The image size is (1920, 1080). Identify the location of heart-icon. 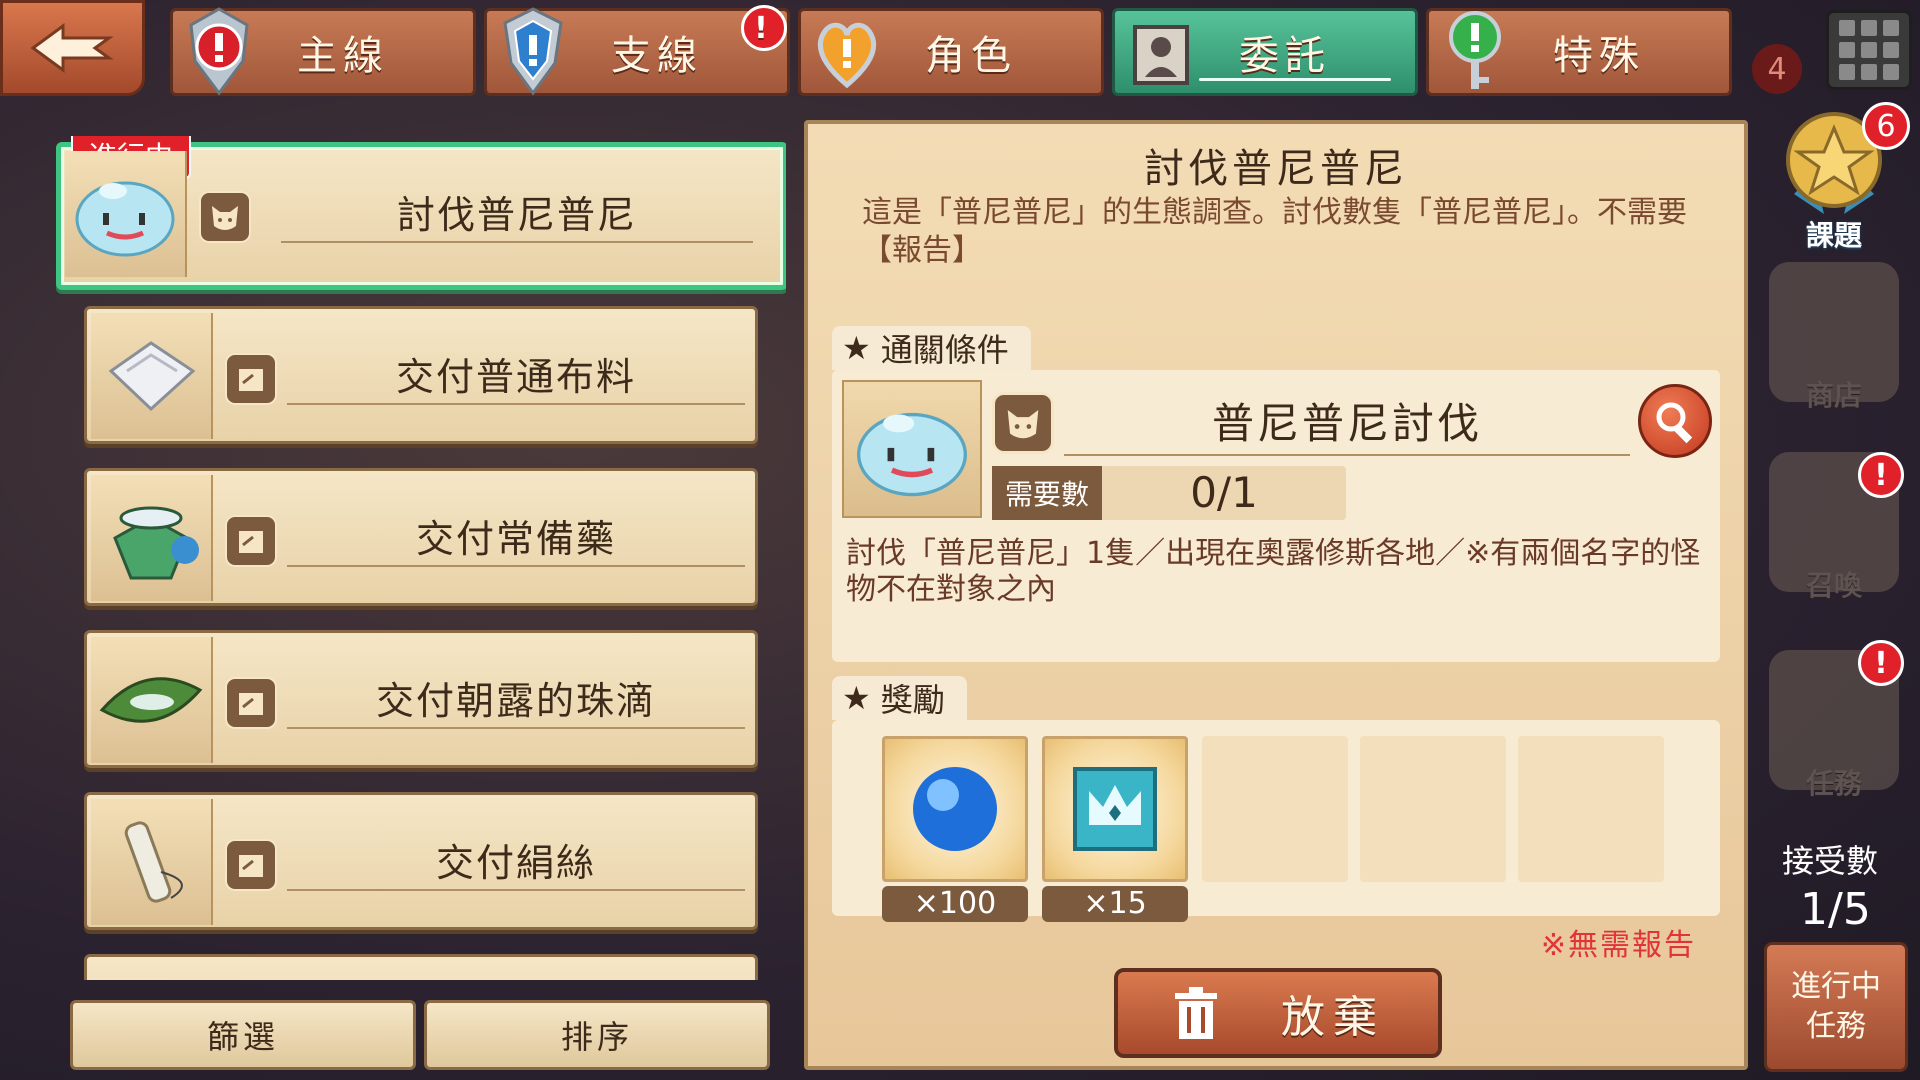
(847, 55).